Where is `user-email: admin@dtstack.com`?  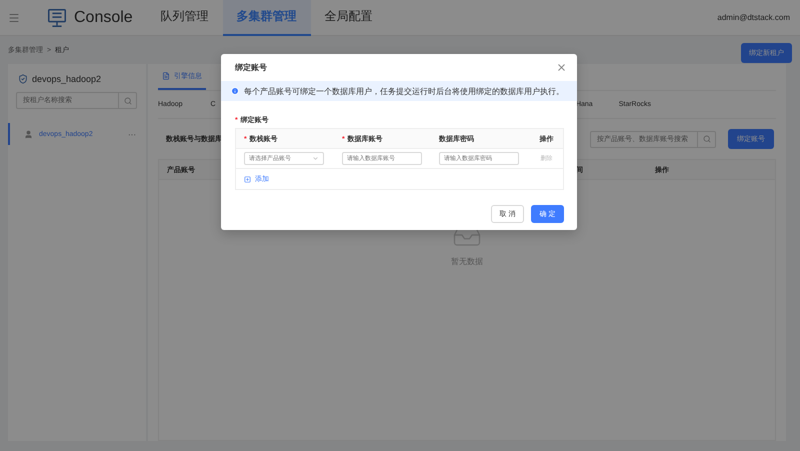
user-email: admin@dtstack.com is located at coordinates (753, 17).